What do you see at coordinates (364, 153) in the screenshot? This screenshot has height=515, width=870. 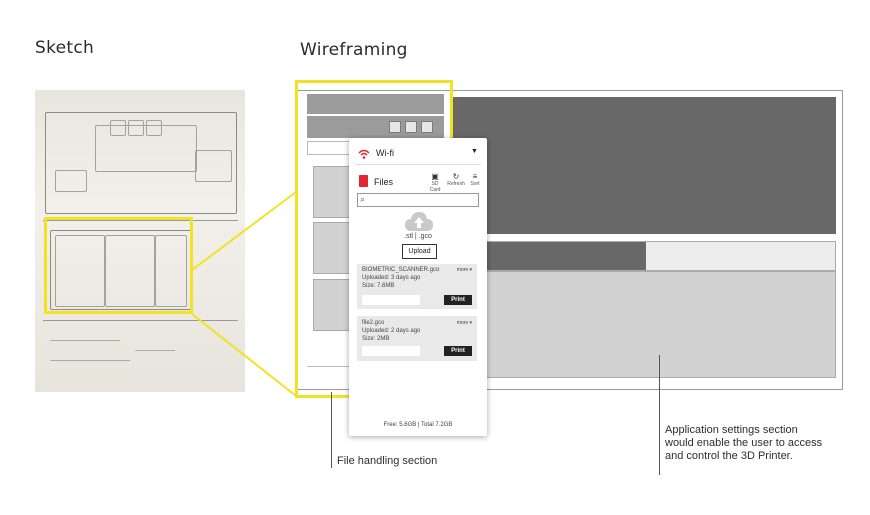 I see `wifi-icon` at bounding box center [364, 153].